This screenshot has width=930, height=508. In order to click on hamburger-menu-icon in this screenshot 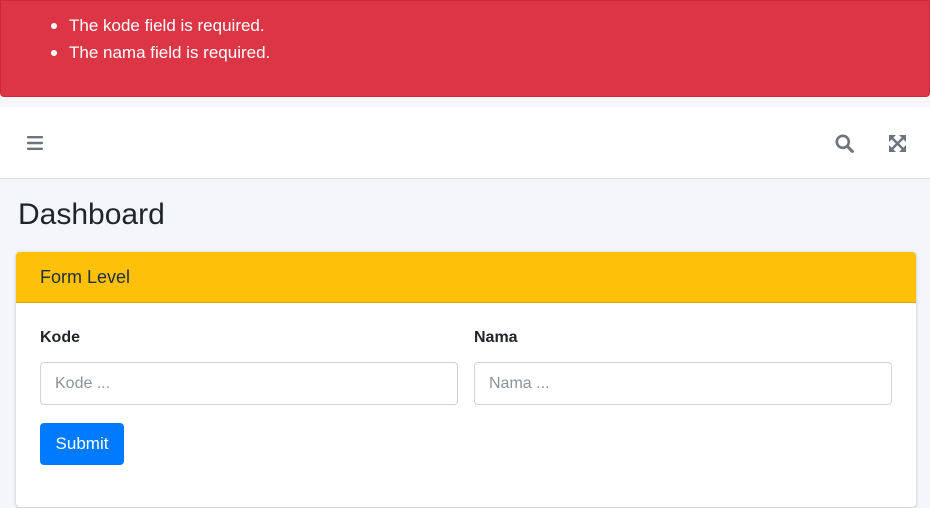, I will do `click(35, 143)`.